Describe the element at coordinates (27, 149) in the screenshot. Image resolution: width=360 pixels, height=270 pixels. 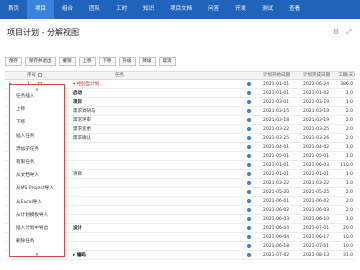
I see `context-menu-item: 添加子任务` at that location.